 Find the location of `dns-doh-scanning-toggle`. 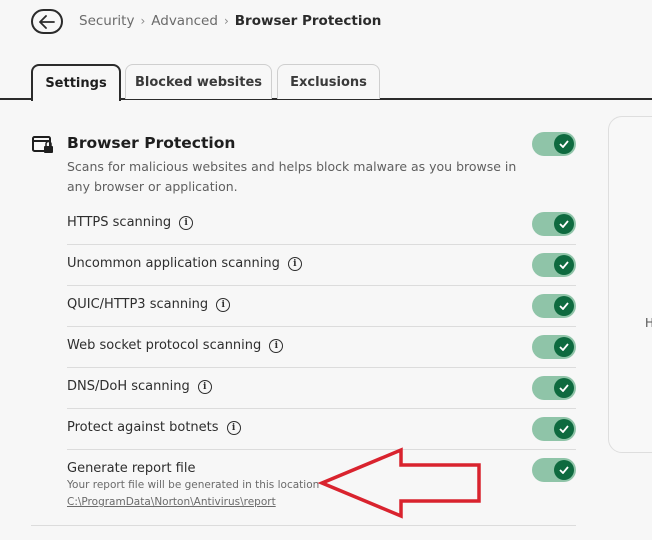

dns-doh-scanning-toggle is located at coordinates (554, 388).